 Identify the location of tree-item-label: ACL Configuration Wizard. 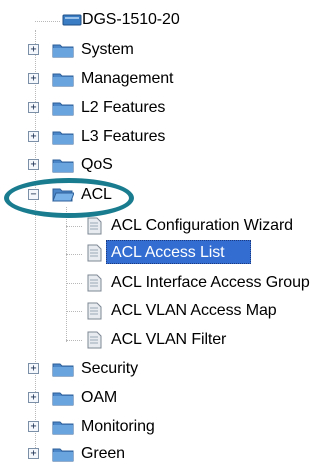
(202, 225).